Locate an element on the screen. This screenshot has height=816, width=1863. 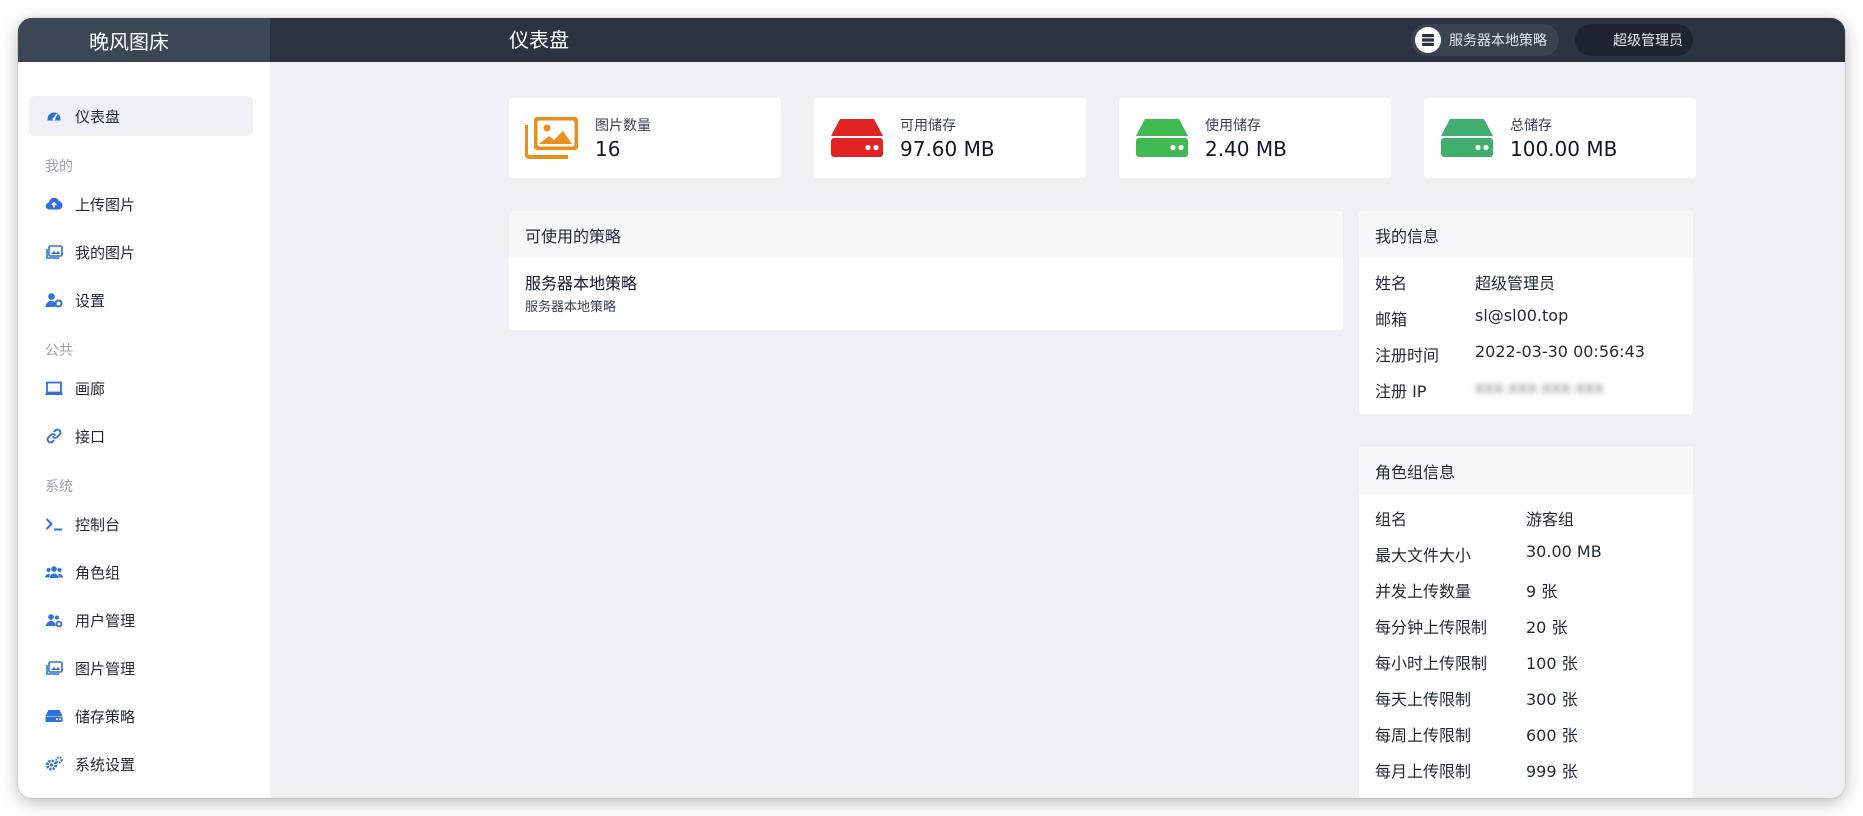
strategy-description: 服务器本地策略 is located at coordinates (571, 307).